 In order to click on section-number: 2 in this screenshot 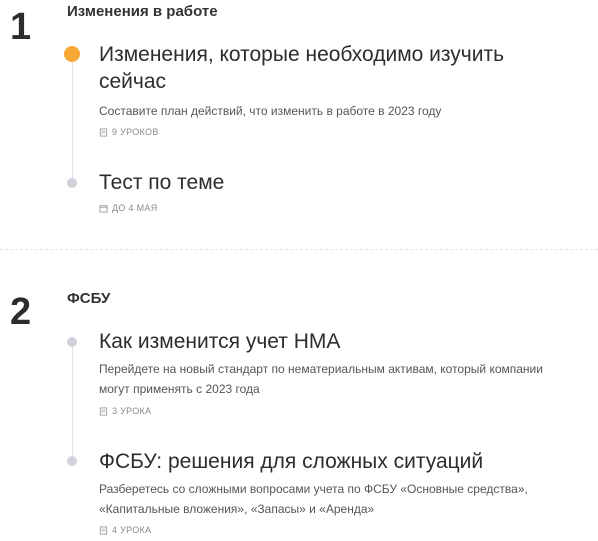, I will do `click(21, 312)`.